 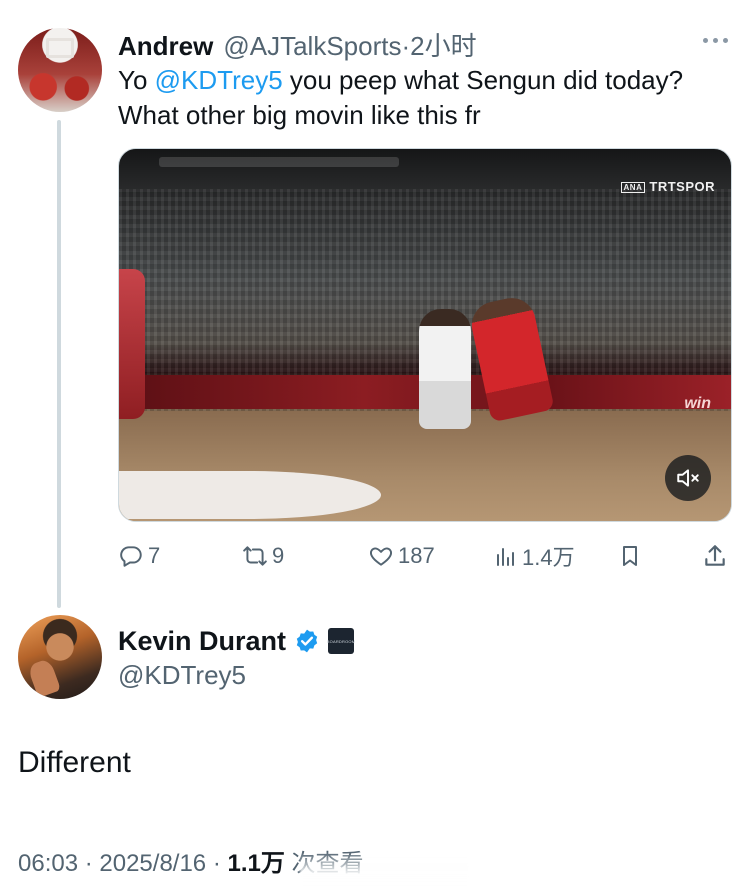 What do you see at coordinates (278, 555) in the screenshot?
I see `repost-count: 9` at bounding box center [278, 555].